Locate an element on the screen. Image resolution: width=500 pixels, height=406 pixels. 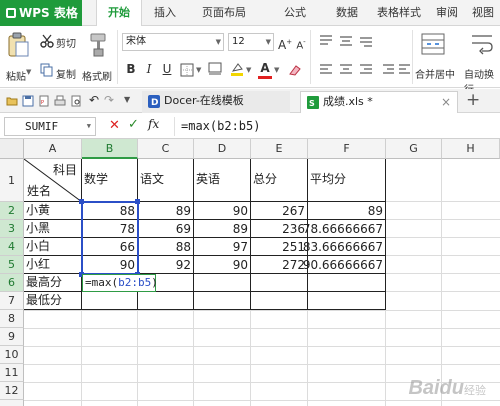
row-header-2: 2 is located at coordinates (12, 211).